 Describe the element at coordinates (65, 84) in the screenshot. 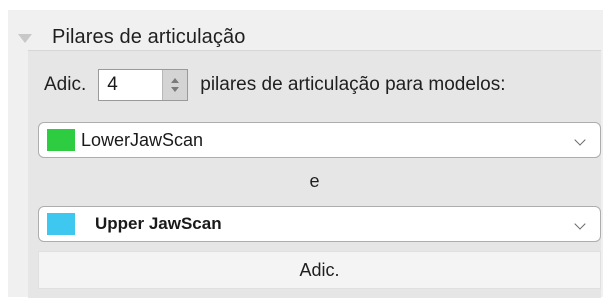

I see `add-prefix-label: Adic.` at that location.